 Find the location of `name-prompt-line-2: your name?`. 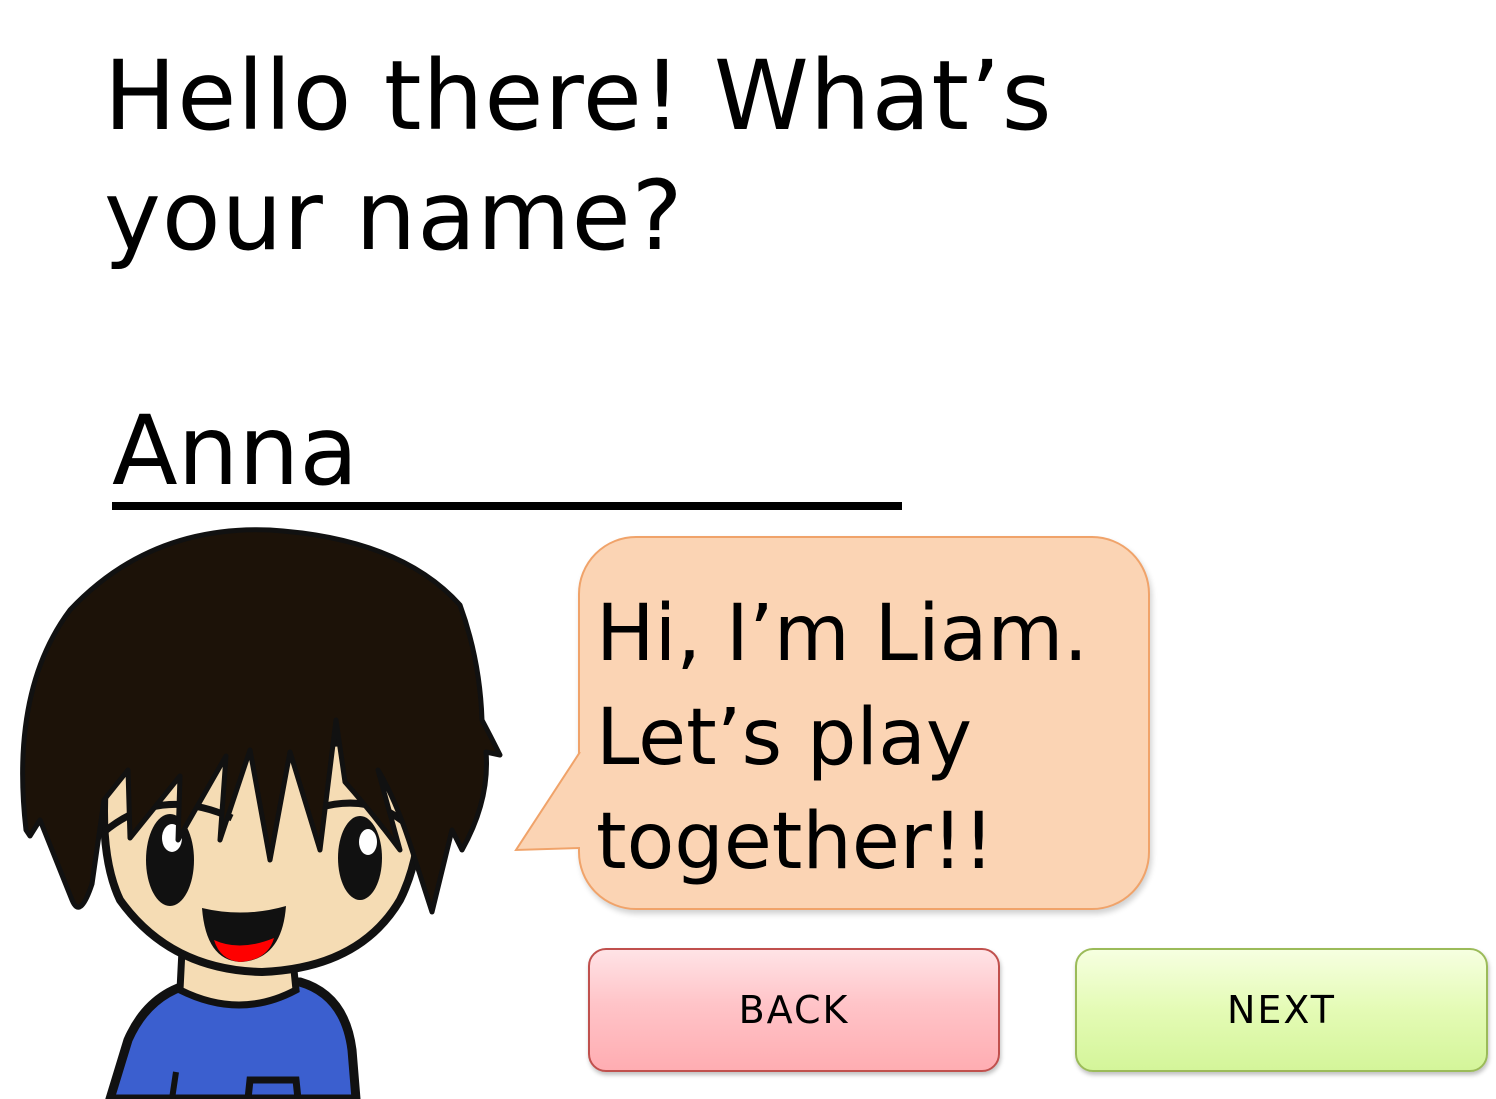

name-prompt-line-2: your name? is located at coordinates (394, 216).